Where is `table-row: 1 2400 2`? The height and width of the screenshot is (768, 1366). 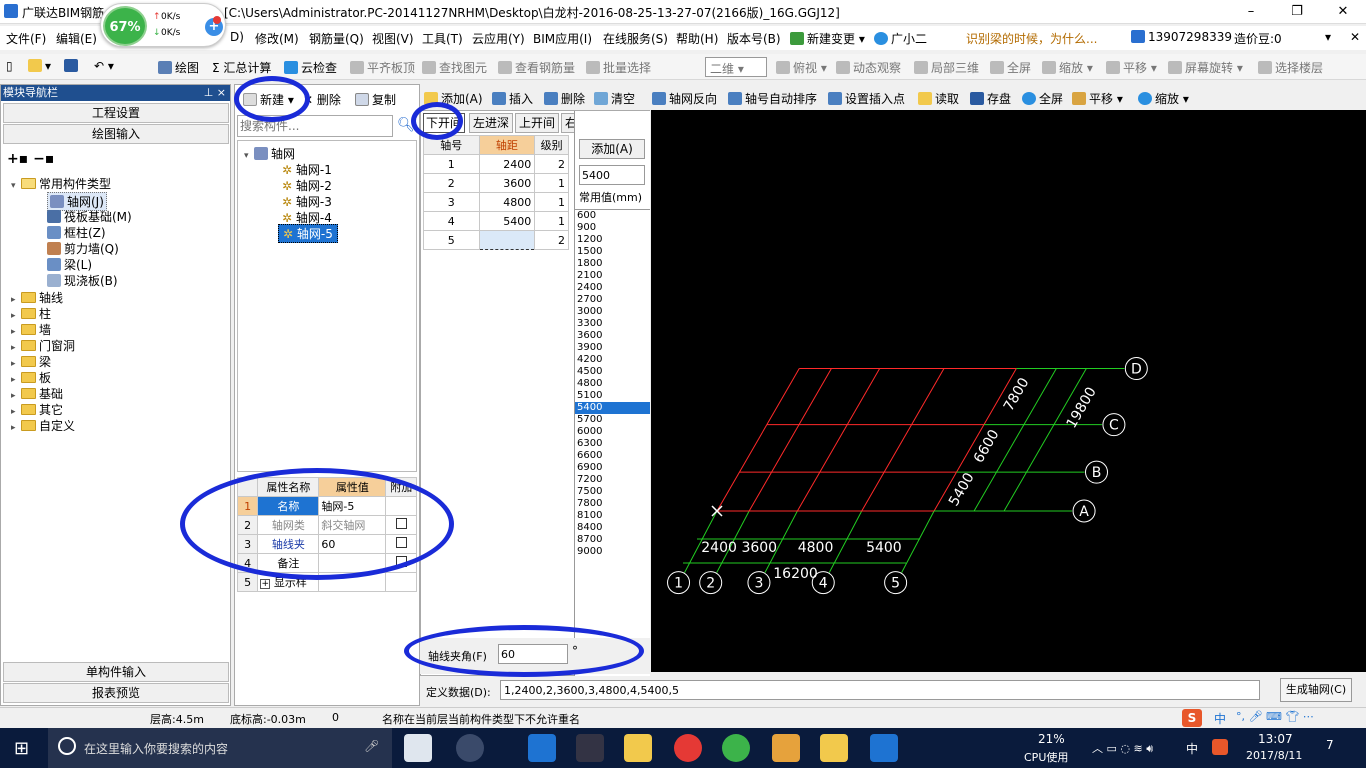
table-row: 1 2400 2 is located at coordinates (496, 164).